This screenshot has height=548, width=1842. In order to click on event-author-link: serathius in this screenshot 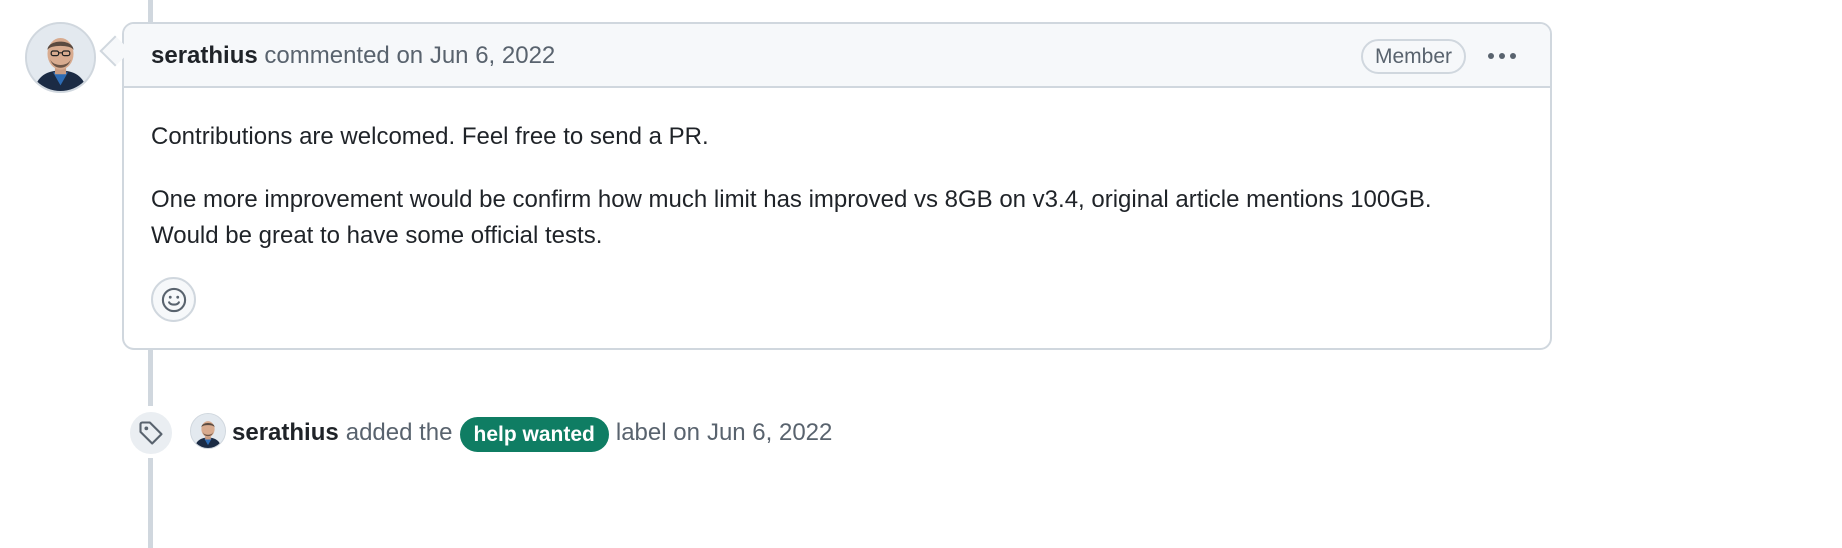, I will do `click(285, 433)`.